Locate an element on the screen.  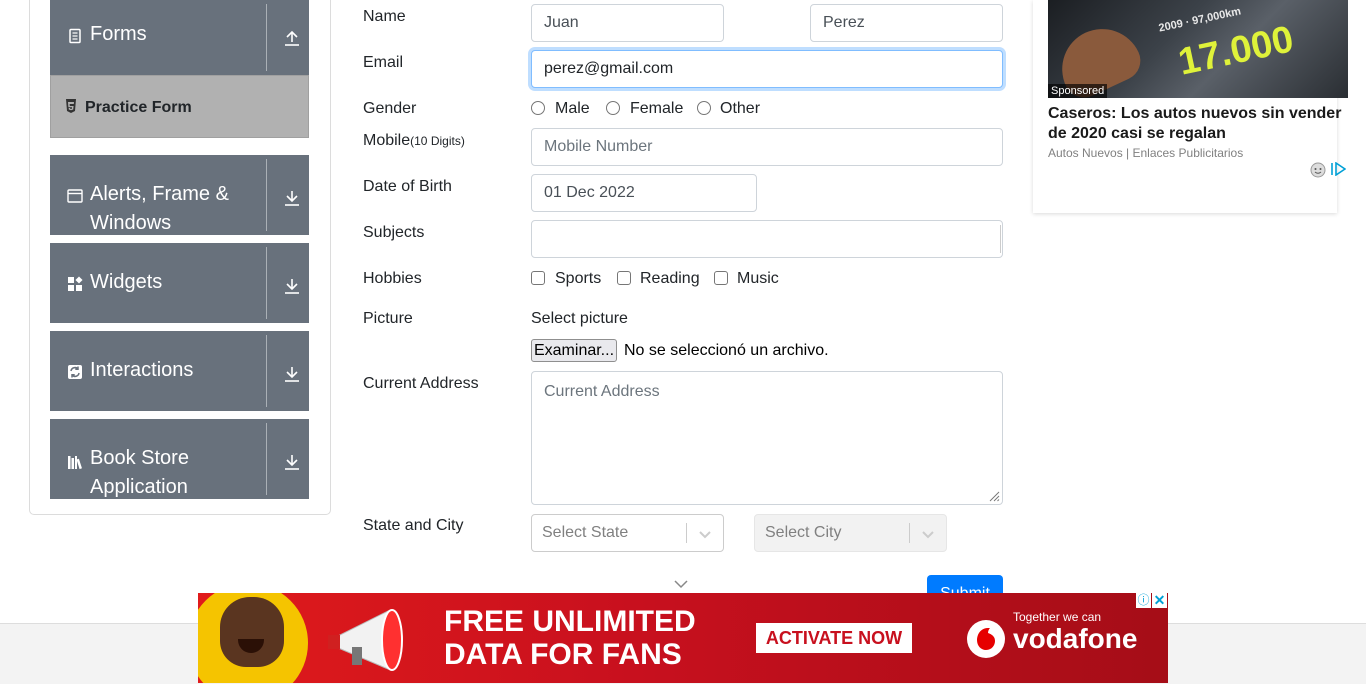
email-input: perez@gmail.com is located at coordinates (767, 69).